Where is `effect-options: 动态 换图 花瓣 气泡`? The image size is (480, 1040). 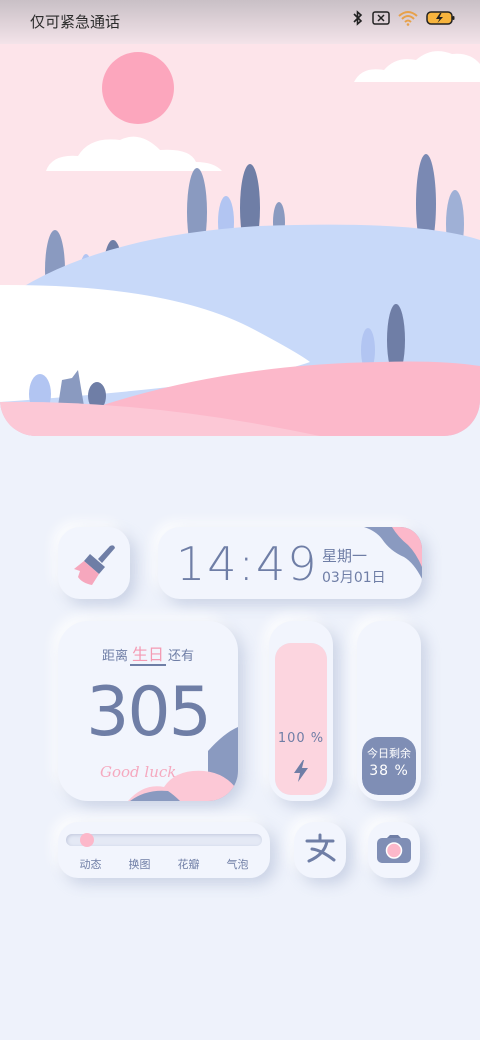
effect-options: 动态 换图 花瓣 气泡 is located at coordinates (164, 864).